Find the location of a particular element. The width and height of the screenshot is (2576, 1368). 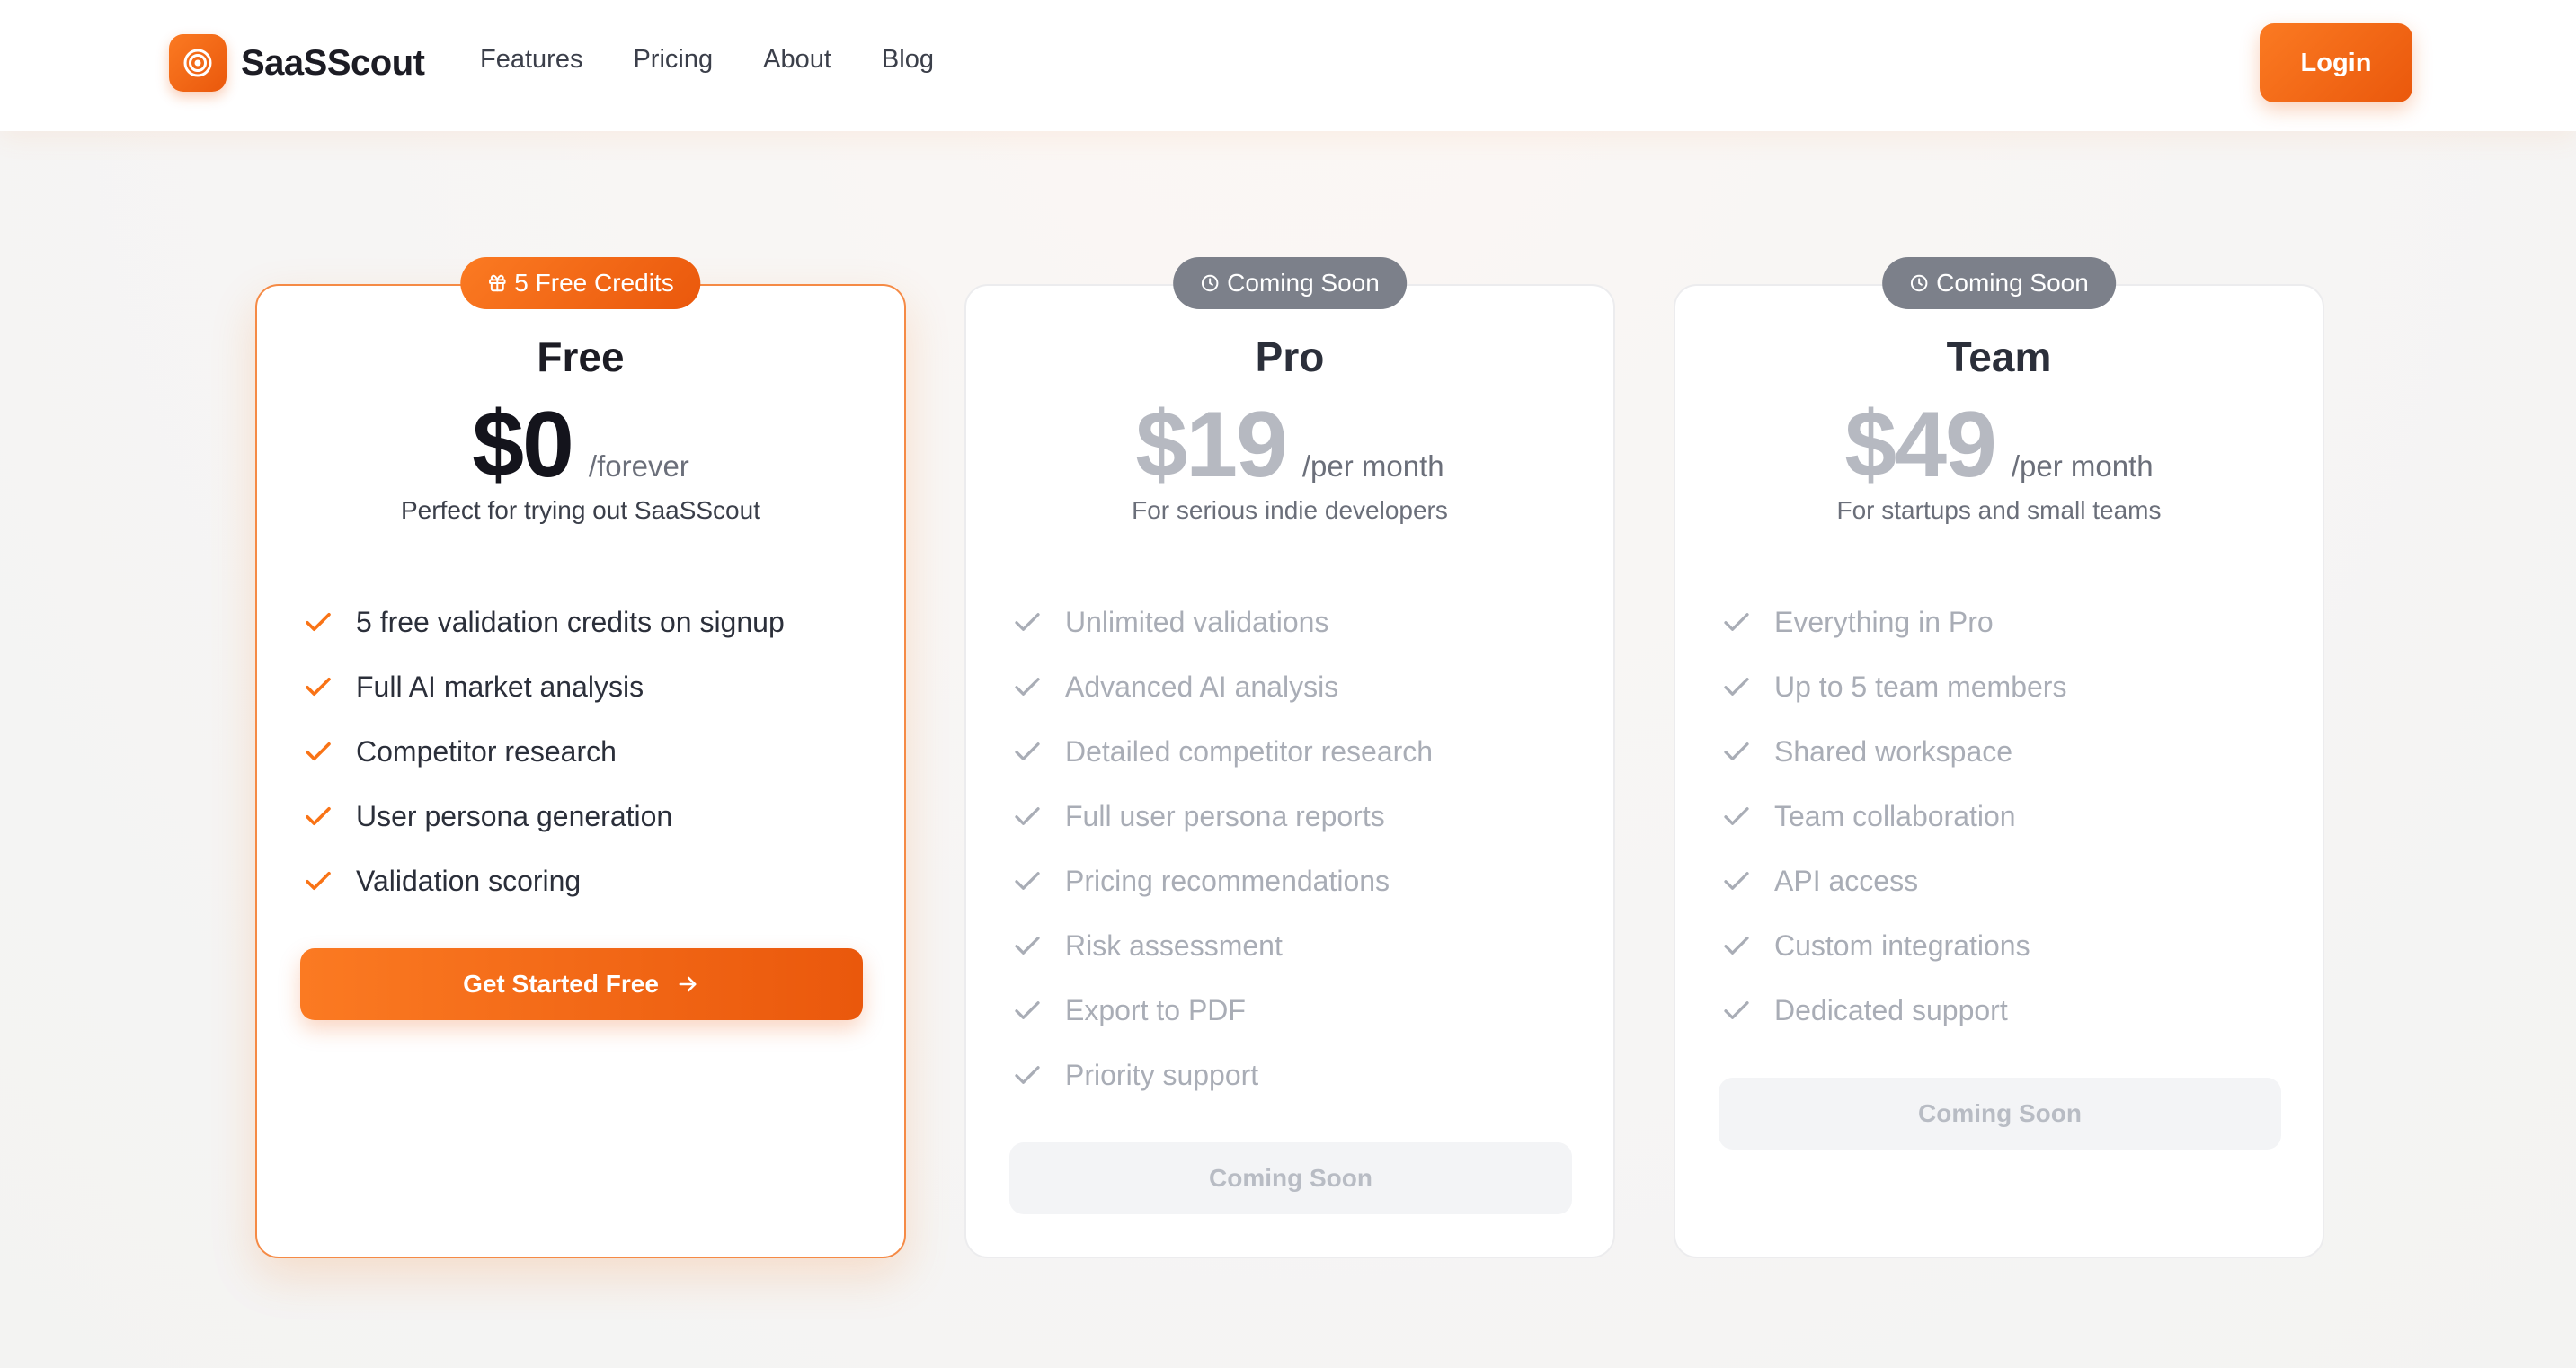

feature-item: Team collaboration is located at coordinates (1893, 816).